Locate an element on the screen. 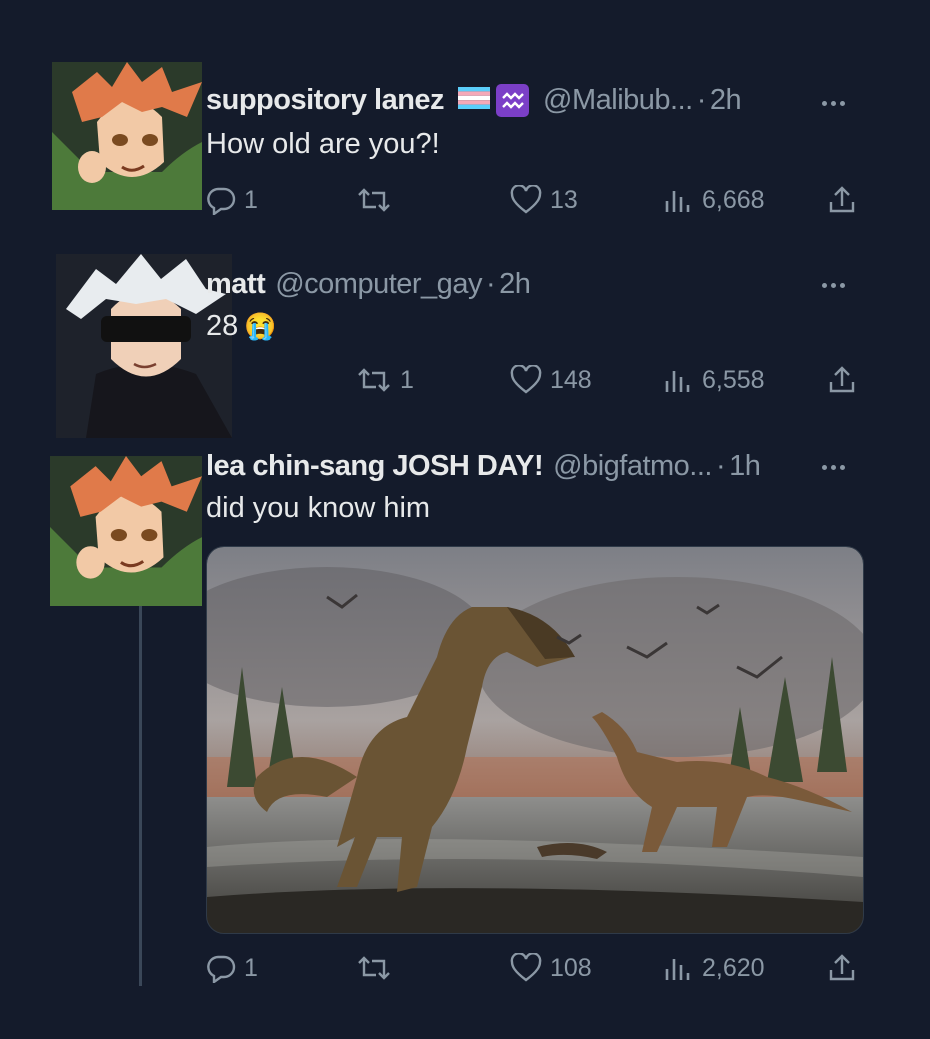 This screenshot has width=930, height=1039. views-count: 6,558 is located at coordinates (733, 379).